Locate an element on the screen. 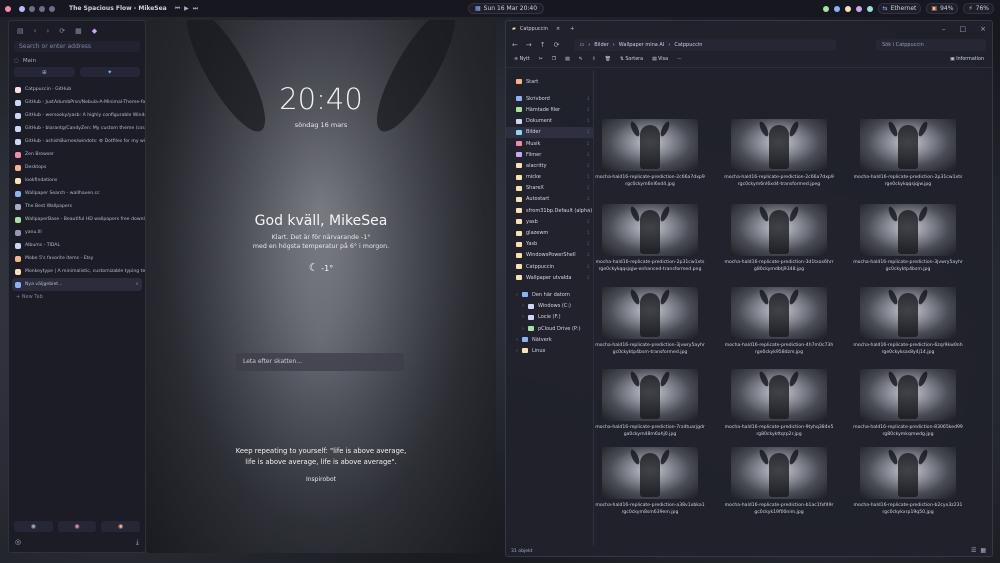 The height and width of the screenshot is (563, 1000). cut-icon: ✂ is located at coordinates (541, 59).